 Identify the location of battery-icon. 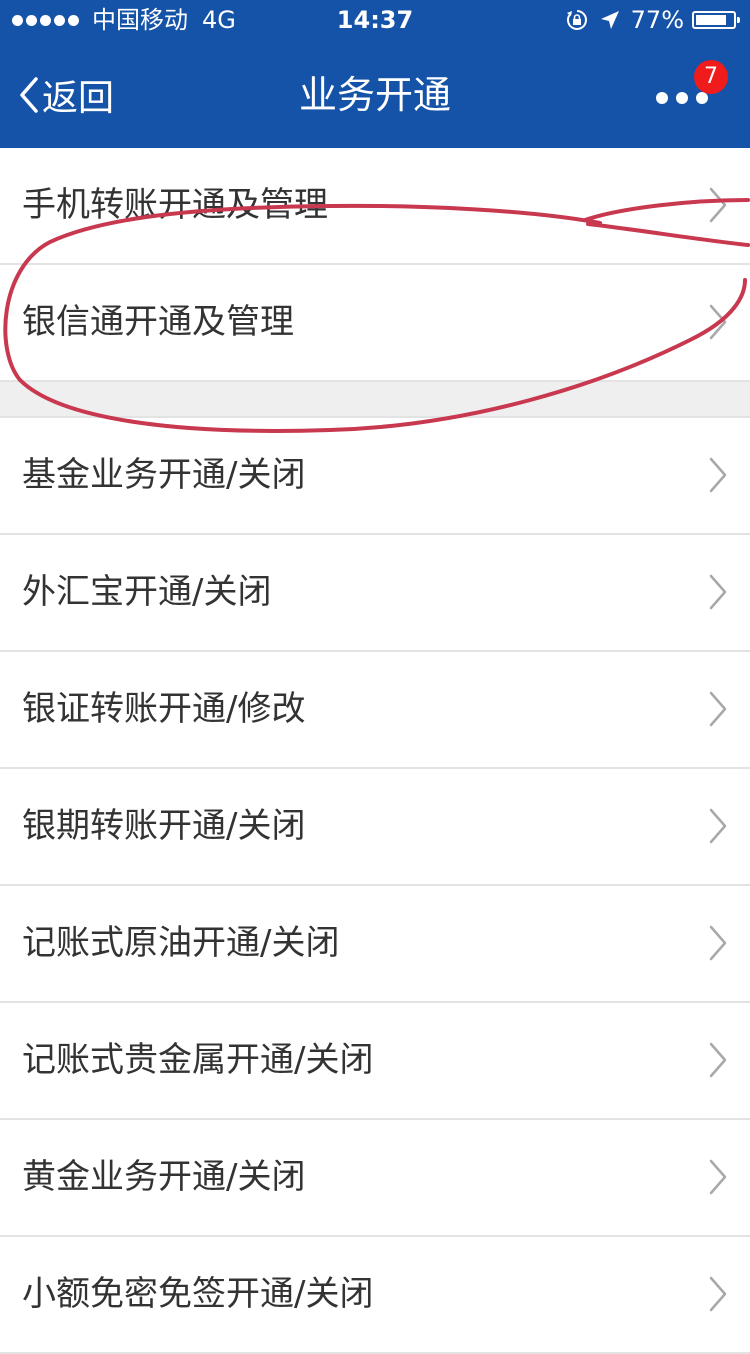
(716, 20).